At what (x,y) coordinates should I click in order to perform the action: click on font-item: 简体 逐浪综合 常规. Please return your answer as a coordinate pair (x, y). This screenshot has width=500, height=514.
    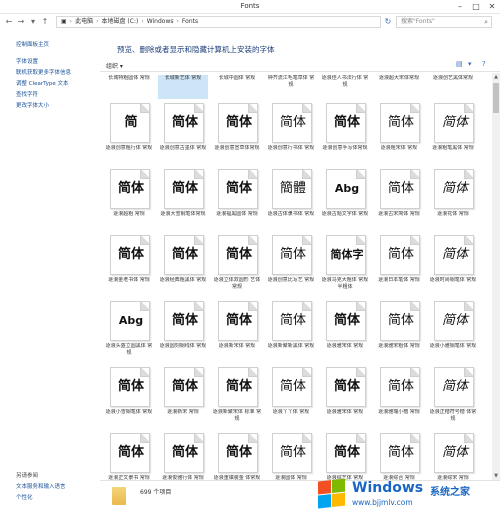
    Looking at the image, I should click on (399, 456).